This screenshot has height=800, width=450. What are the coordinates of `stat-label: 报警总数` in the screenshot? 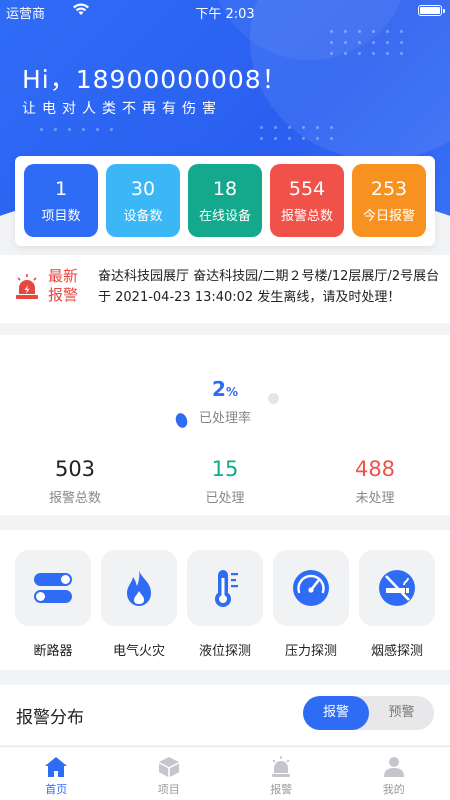 It's located at (306, 216).